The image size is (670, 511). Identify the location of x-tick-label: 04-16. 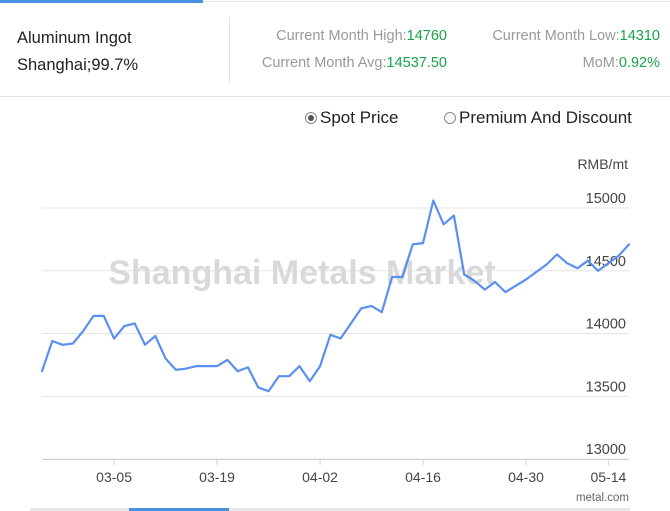
(423, 477).